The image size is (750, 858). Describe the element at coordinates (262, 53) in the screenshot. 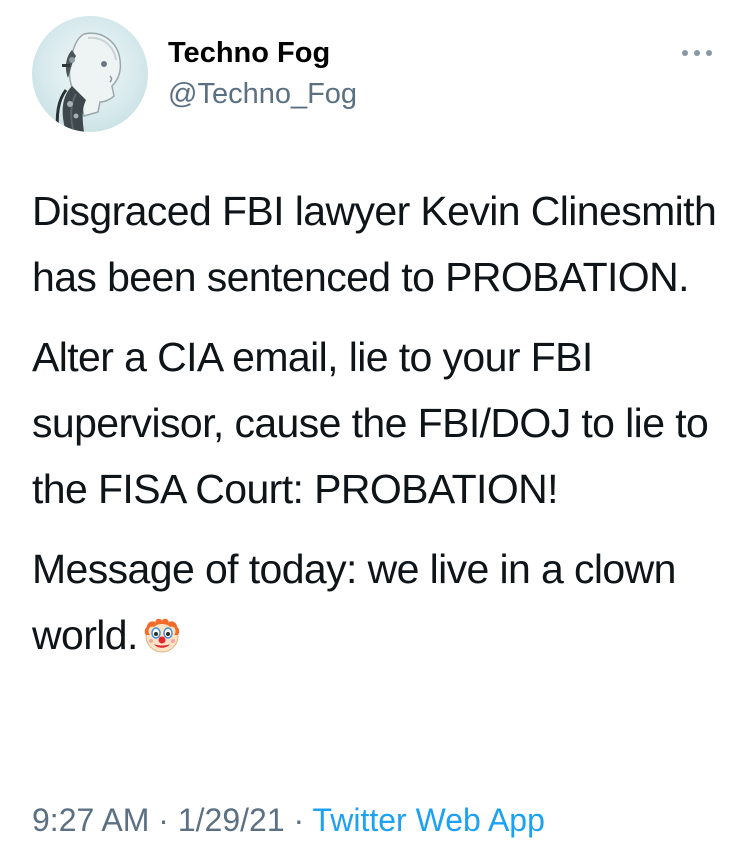

I see `display-name: Techno Fog` at that location.